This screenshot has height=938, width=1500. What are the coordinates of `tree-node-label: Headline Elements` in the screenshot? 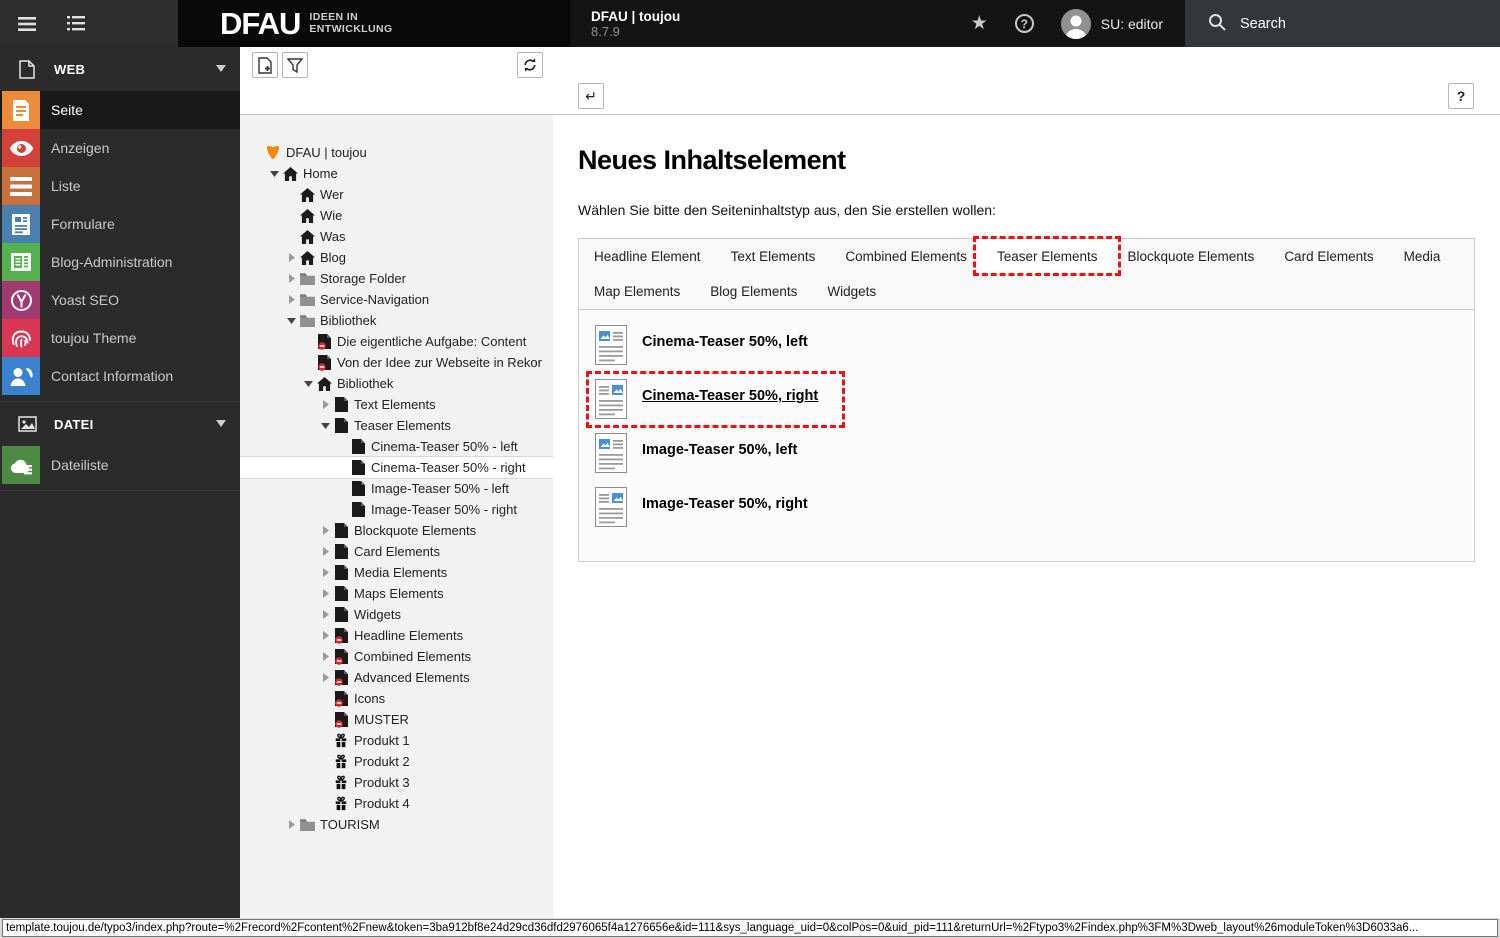 It's located at (409, 635).